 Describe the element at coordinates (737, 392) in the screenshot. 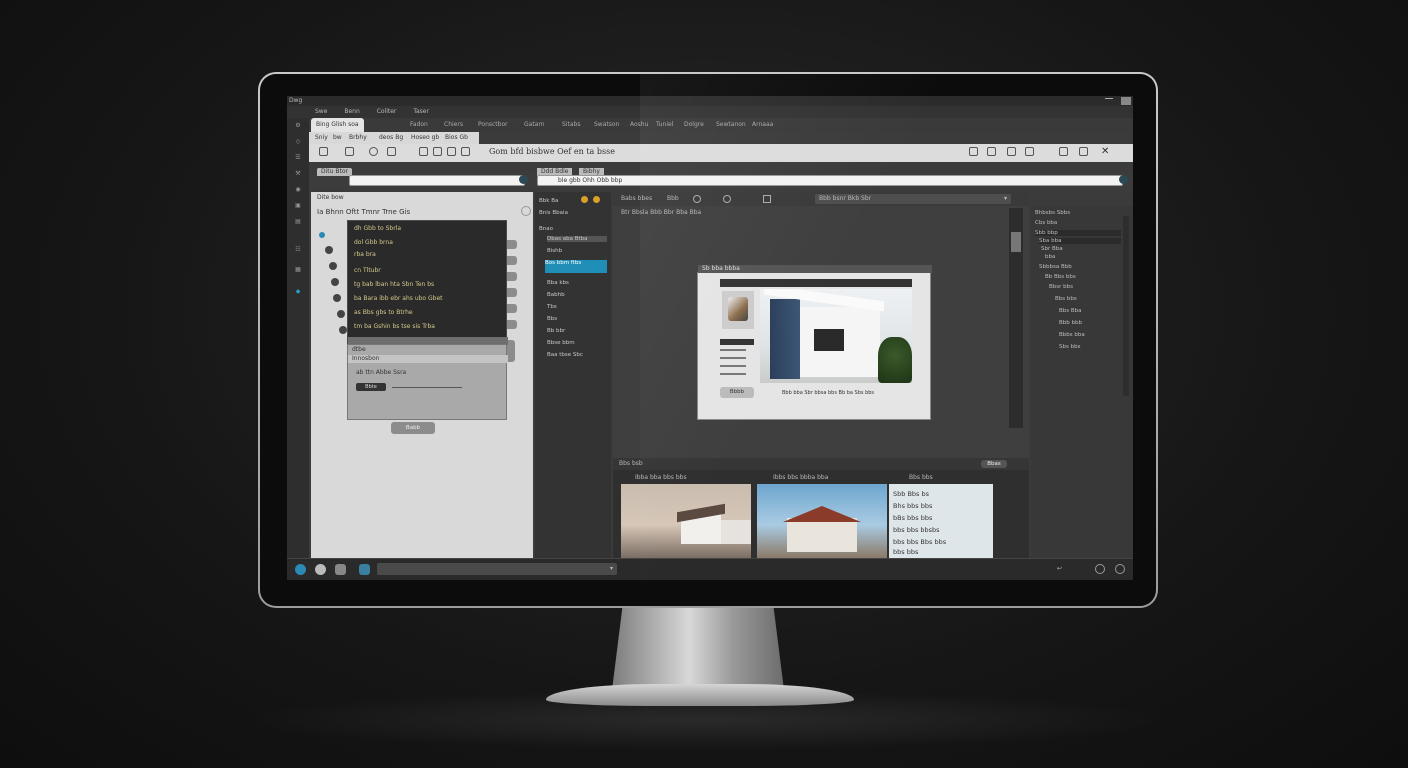

I see `doc-button: Bbbb` at that location.